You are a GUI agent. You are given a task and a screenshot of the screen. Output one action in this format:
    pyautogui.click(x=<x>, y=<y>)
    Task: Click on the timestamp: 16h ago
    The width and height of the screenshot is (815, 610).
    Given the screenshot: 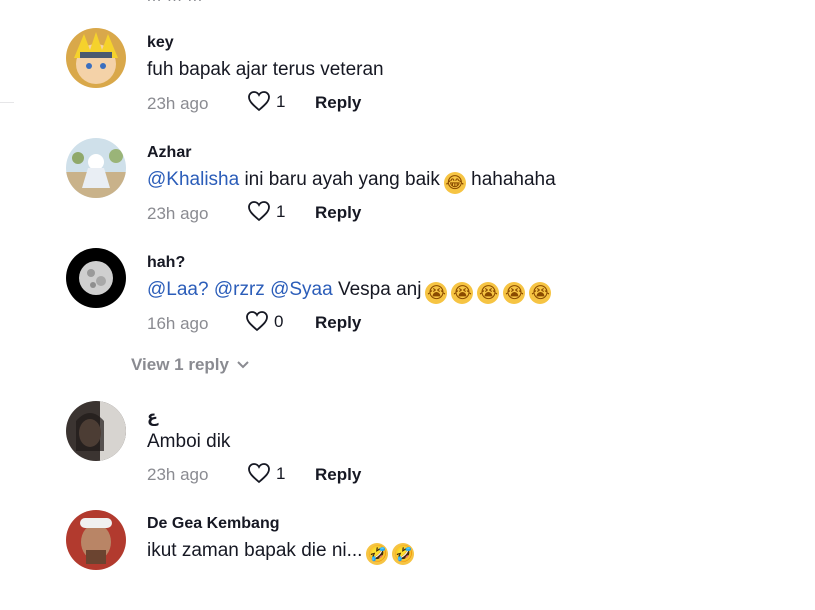 What is the action you would take?
    pyautogui.click(x=178, y=323)
    